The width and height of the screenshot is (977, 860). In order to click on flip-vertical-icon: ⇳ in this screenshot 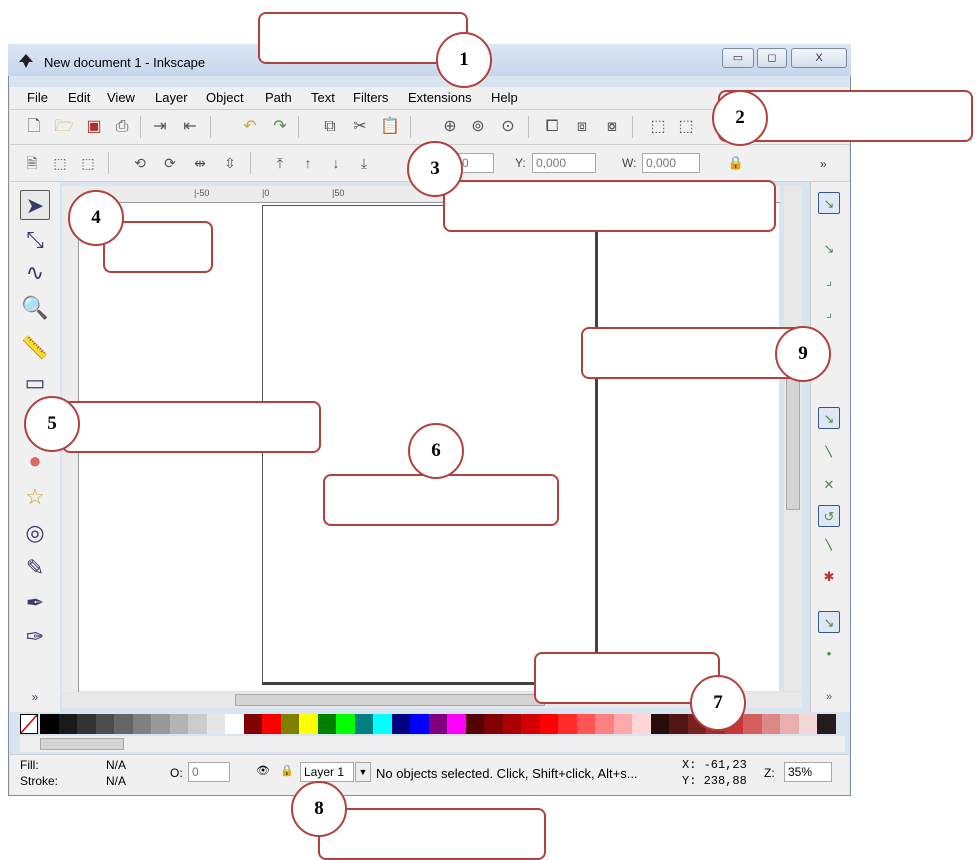, I will do `click(230, 163)`.